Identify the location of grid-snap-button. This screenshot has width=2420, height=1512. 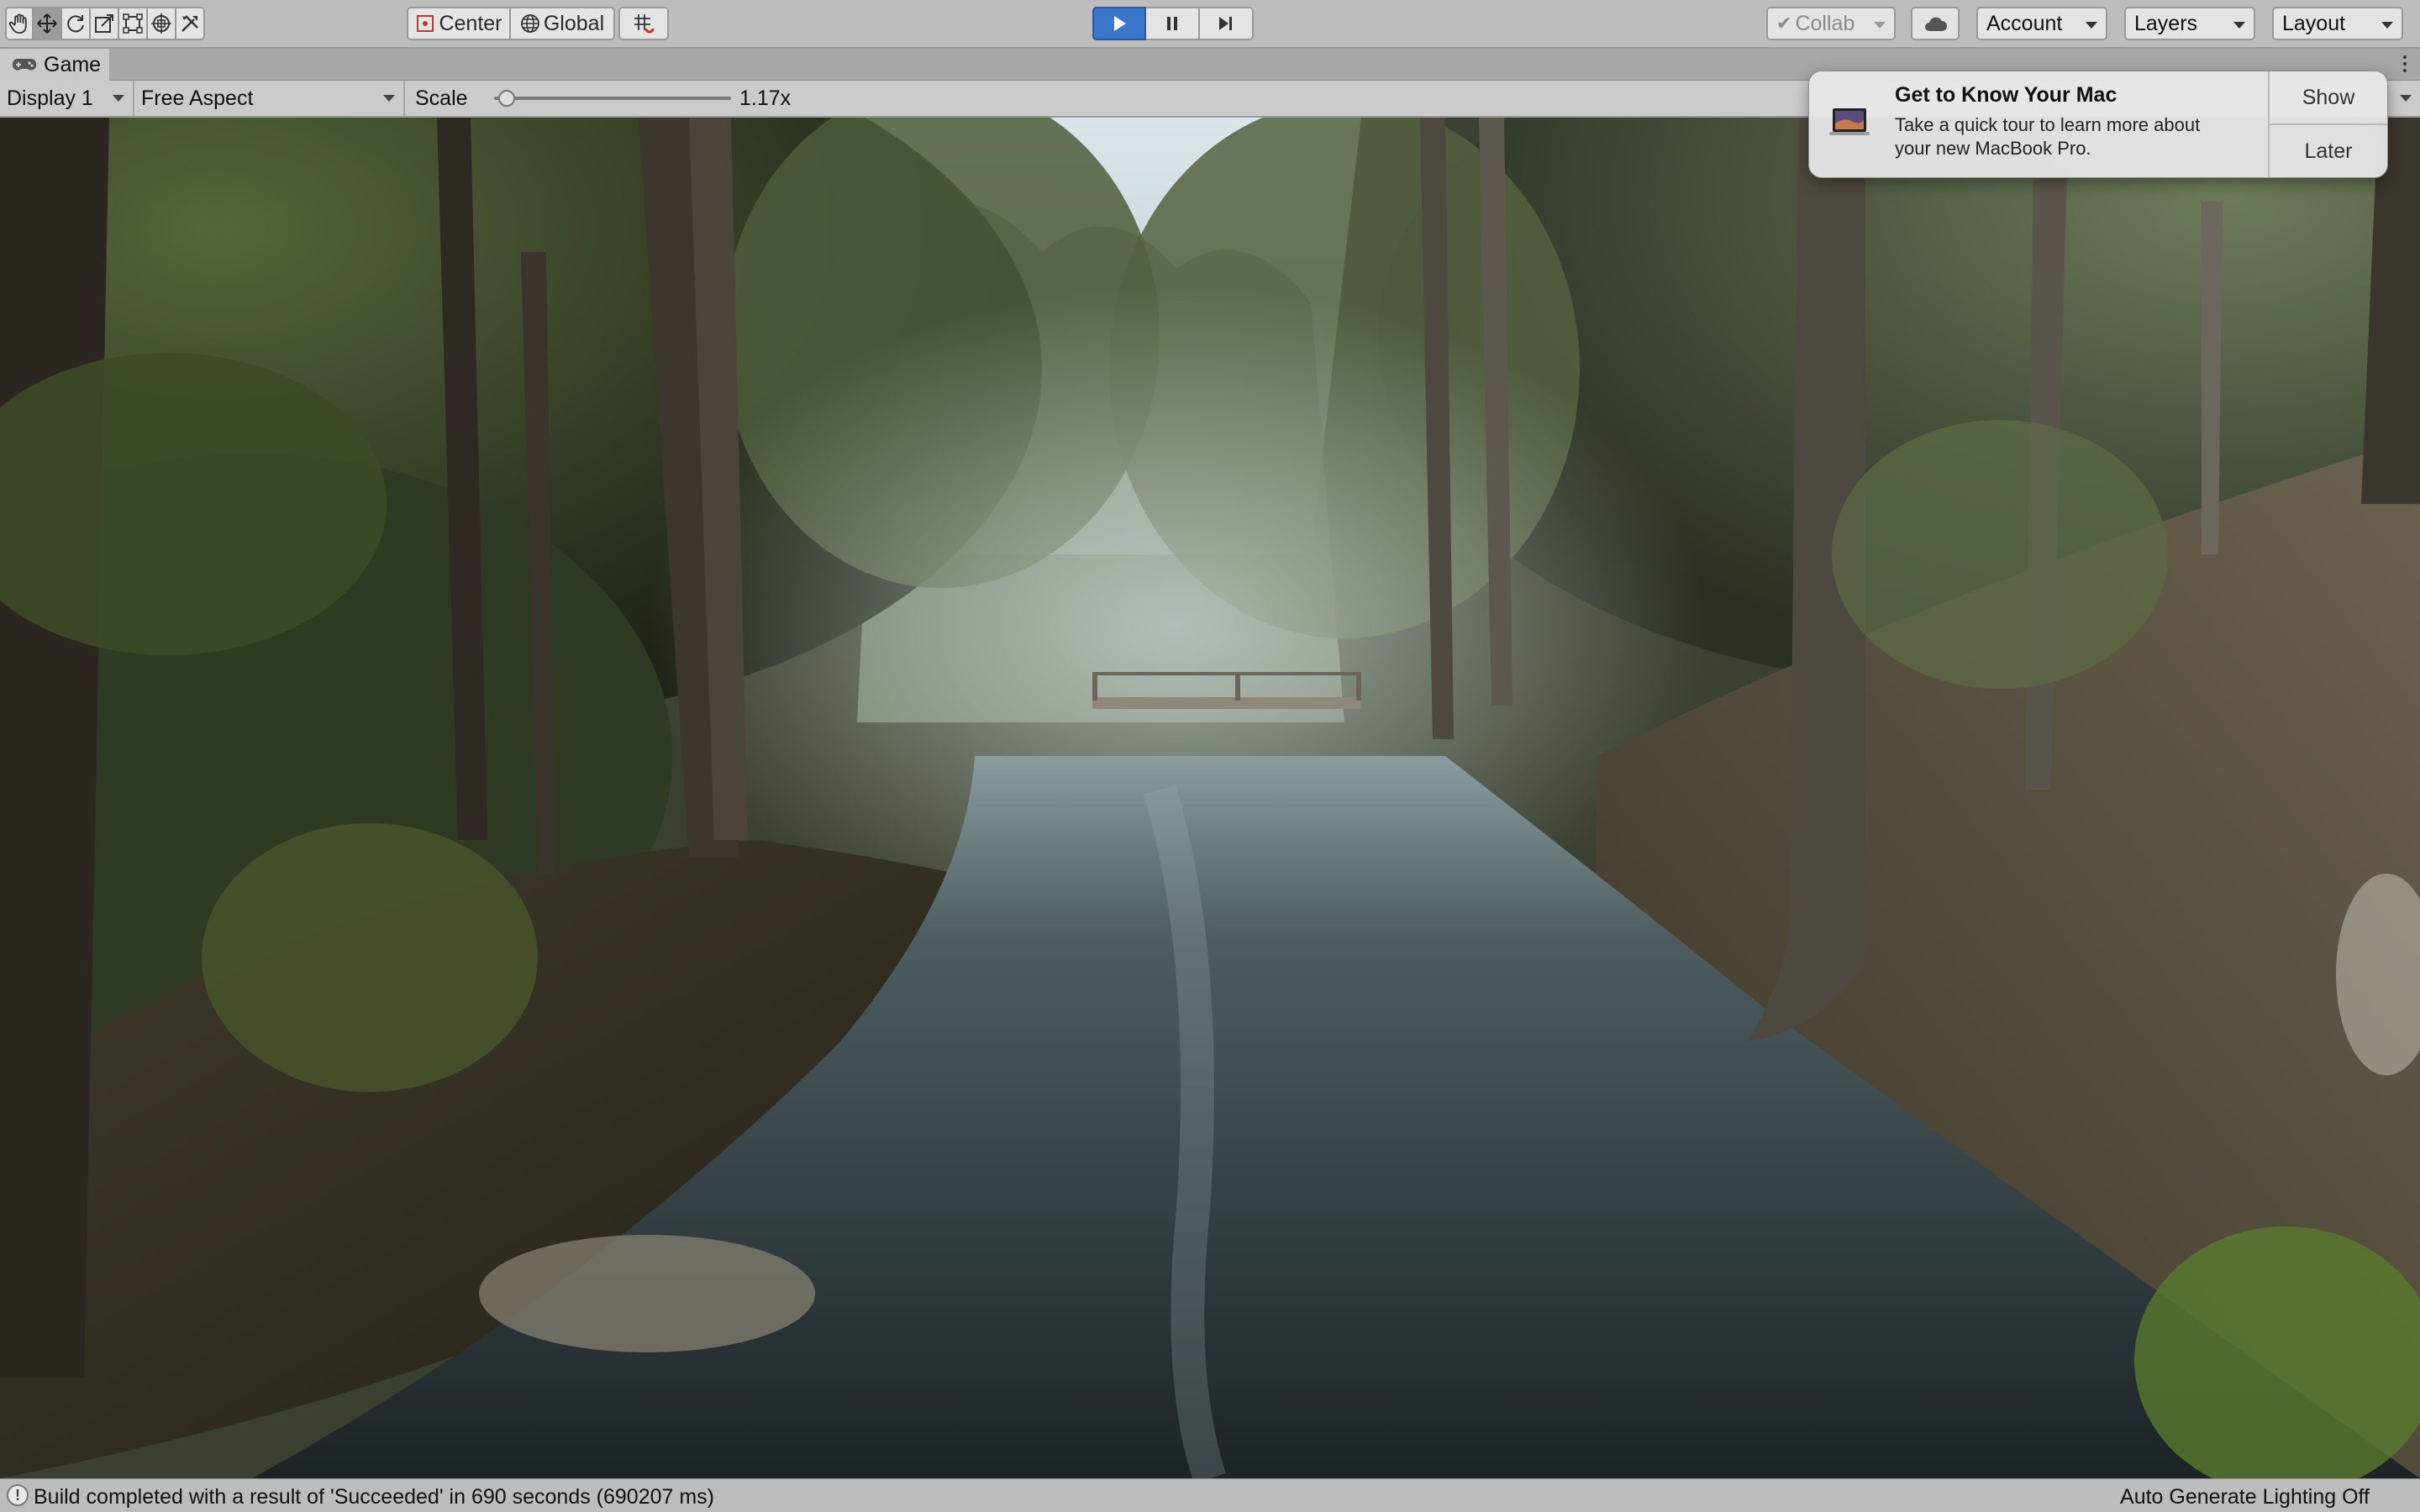
(643, 23).